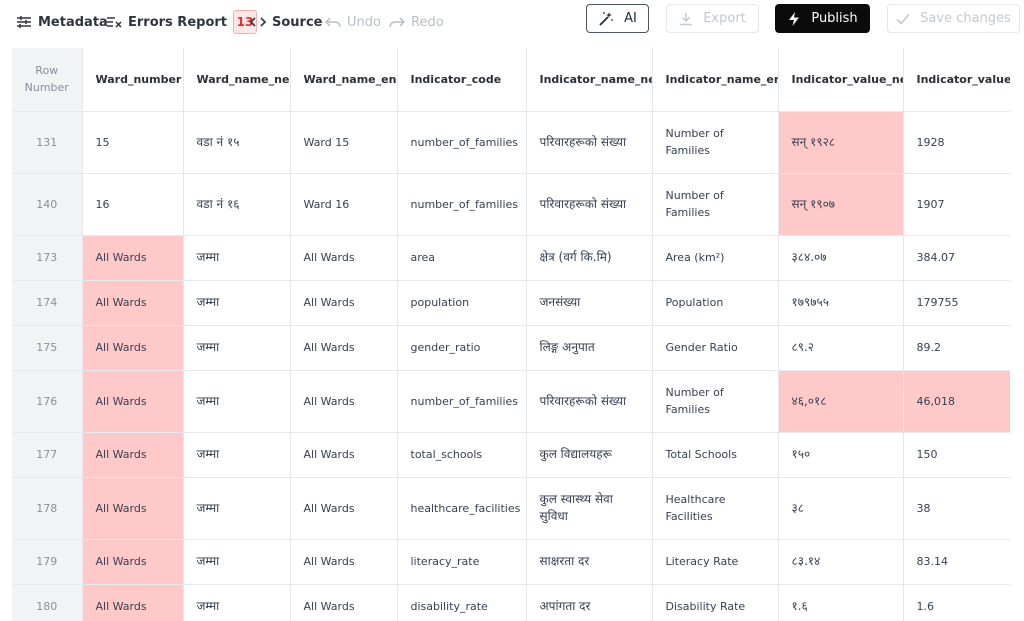 Image resolution: width=1024 pixels, height=621 pixels. Describe the element at coordinates (589, 508) in the screenshot. I see `indicator-name-ne-cell: कुल स्वास्थ्य सेवा सुविधा` at that location.